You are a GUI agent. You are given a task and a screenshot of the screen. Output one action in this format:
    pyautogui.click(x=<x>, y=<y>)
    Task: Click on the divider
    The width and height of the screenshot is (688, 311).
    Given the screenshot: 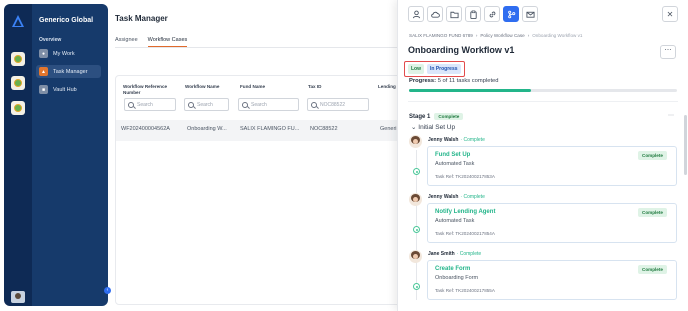 What is the action you would take?
    pyautogui.click(x=543, y=101)
    